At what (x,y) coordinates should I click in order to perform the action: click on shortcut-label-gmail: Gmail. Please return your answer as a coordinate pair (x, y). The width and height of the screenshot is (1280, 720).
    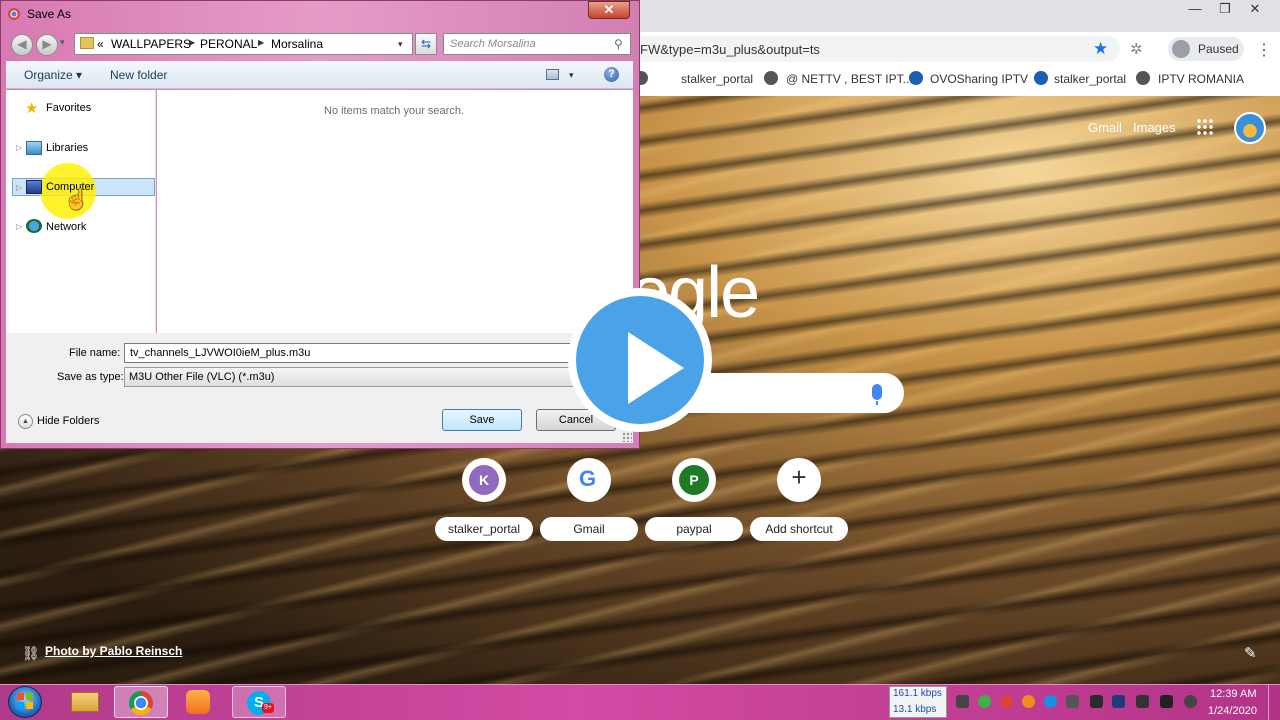
    Looking at the image, I should click on (589, 529).